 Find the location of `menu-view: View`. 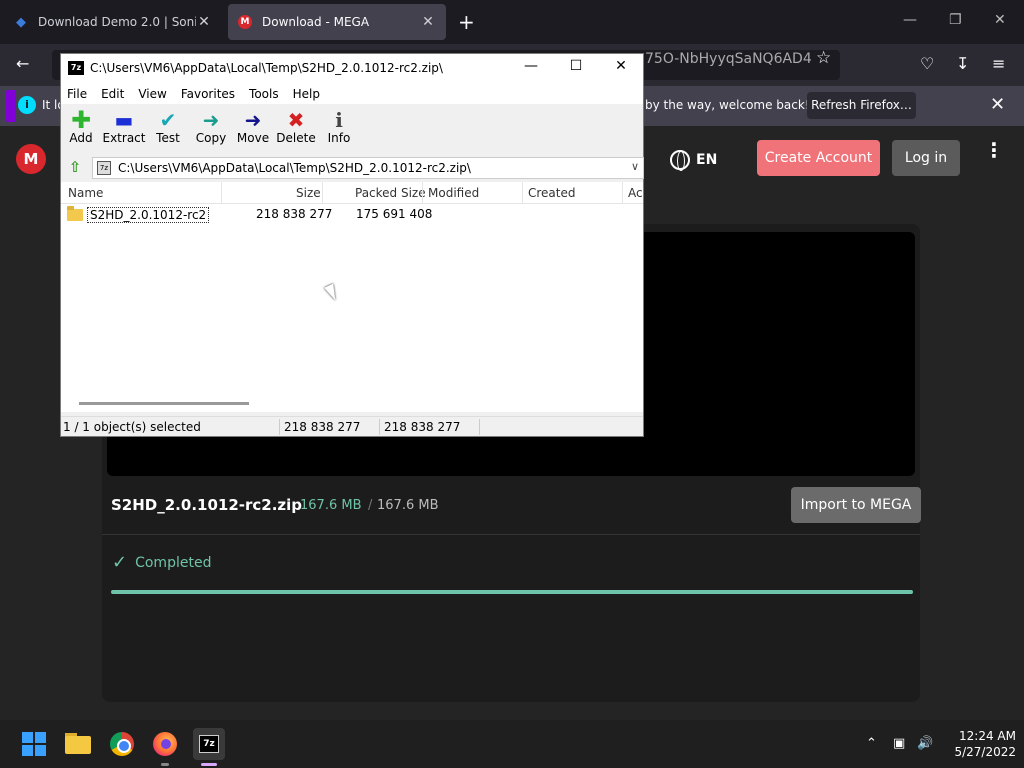

menu-view: View is located at coordinates (152, 94).